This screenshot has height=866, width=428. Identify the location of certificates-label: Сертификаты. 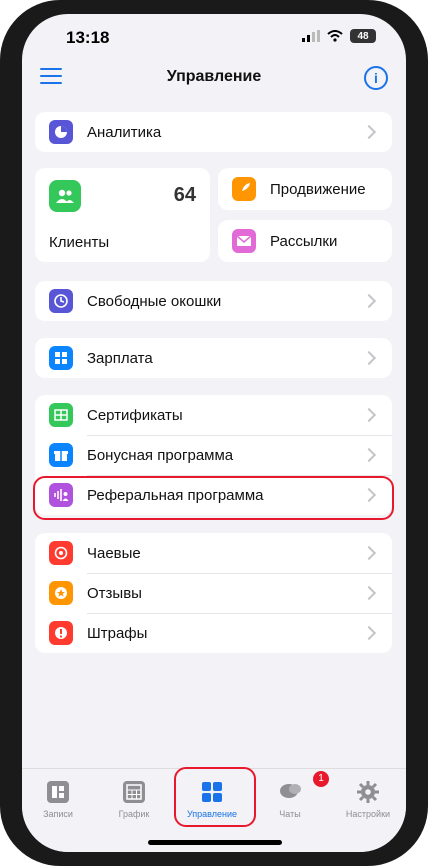
(135, 415).